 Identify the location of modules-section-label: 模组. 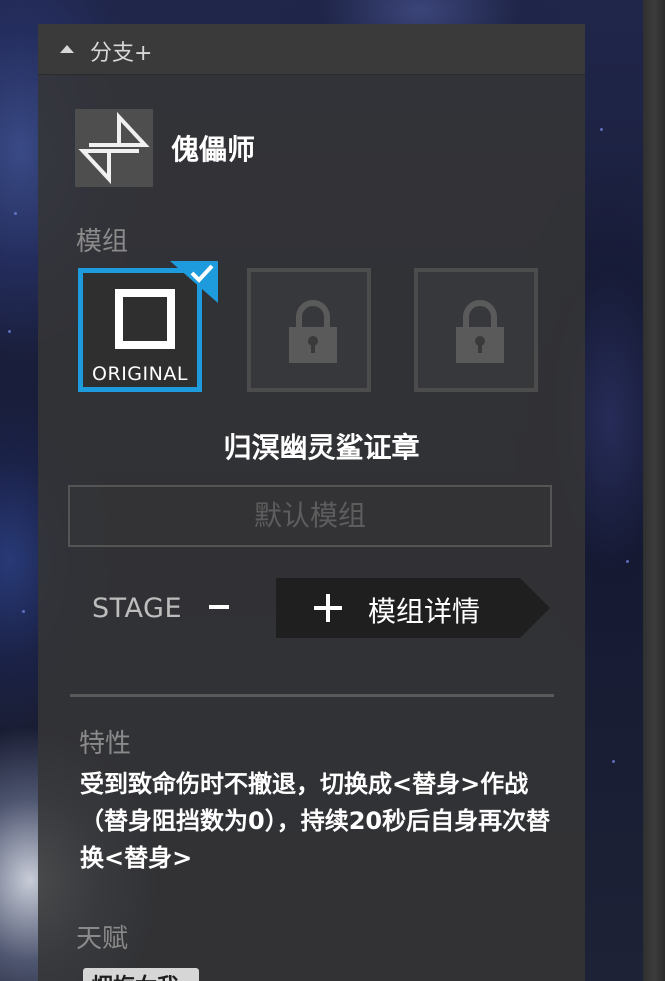
(102, 242).